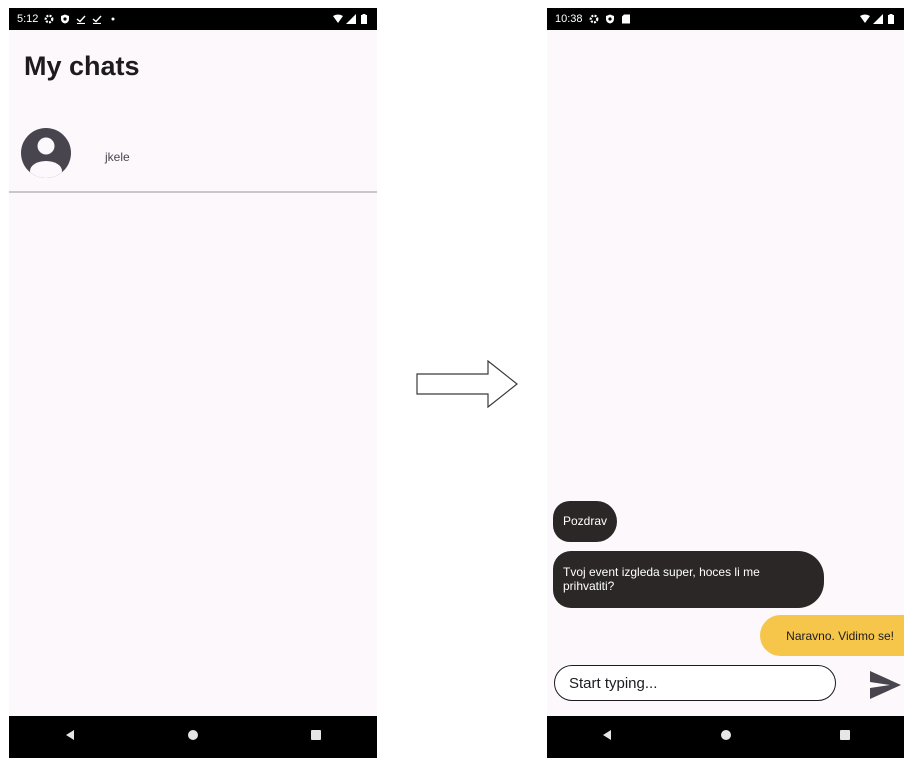  I want to click on send-icon, so click(885, 685).